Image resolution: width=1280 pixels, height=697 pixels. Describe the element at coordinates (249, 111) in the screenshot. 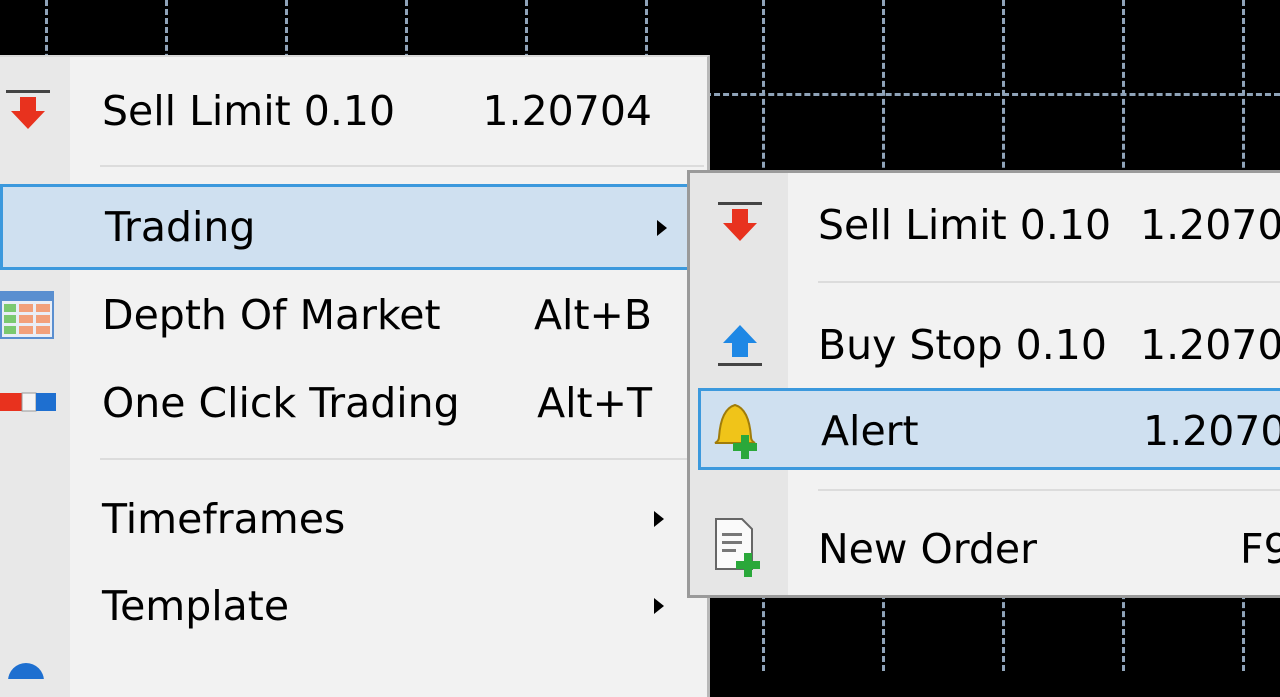

I see `menu-item-label: Sell Limit 0.10` at that location.